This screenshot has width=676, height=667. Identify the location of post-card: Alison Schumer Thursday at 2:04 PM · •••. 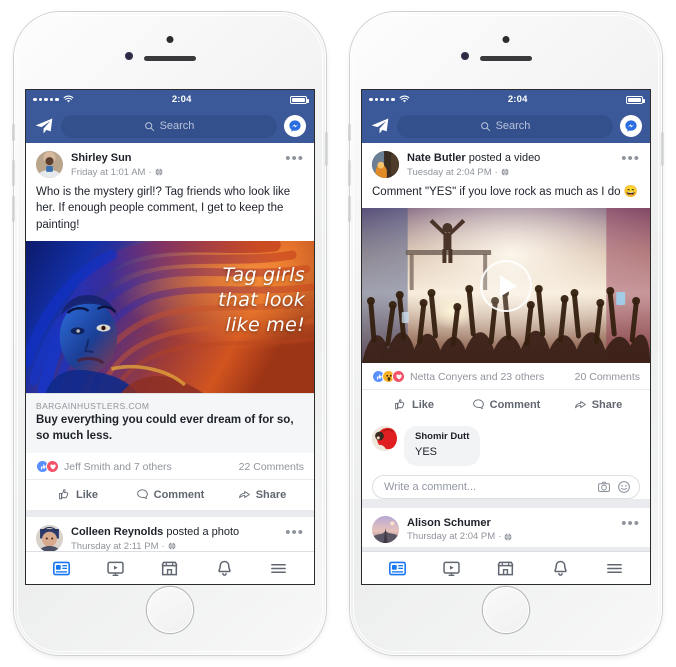
(506, 527).